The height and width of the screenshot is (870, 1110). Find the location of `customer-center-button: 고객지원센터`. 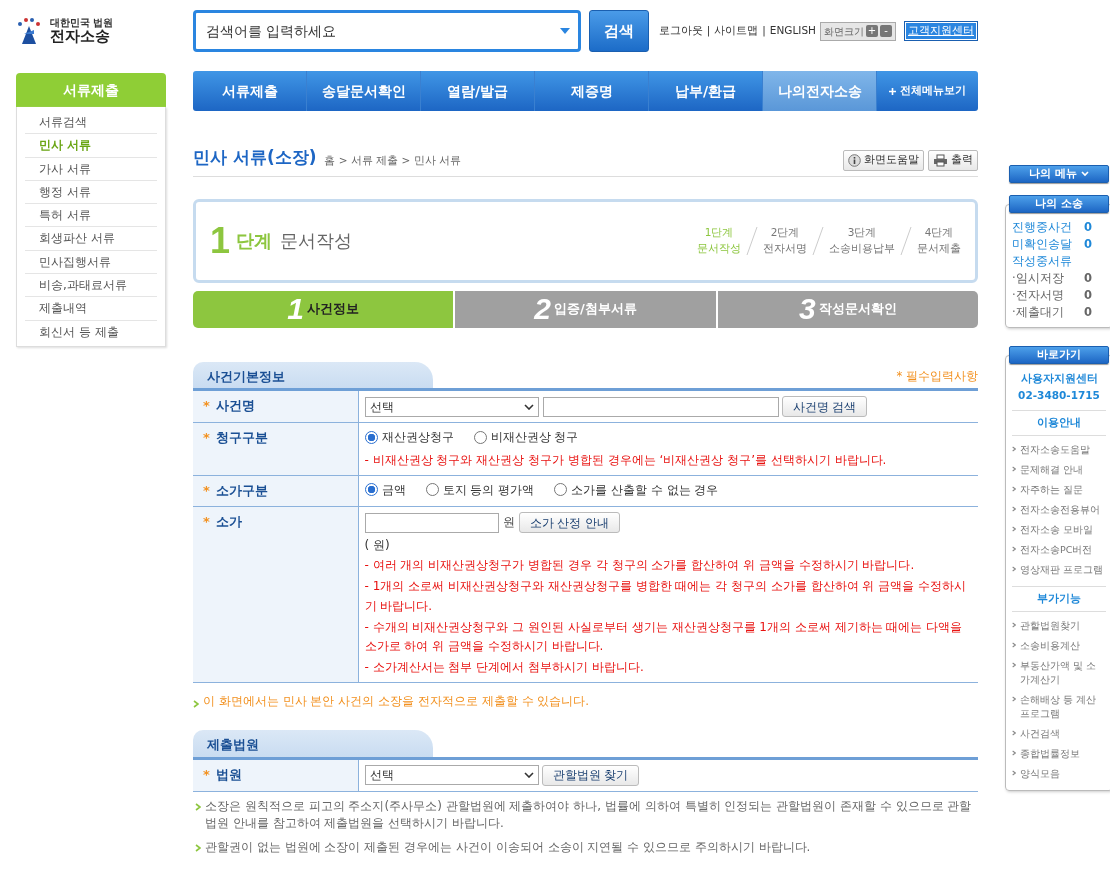

customer-center-button: 고객지원센터 is located at coordinates (941, 31).